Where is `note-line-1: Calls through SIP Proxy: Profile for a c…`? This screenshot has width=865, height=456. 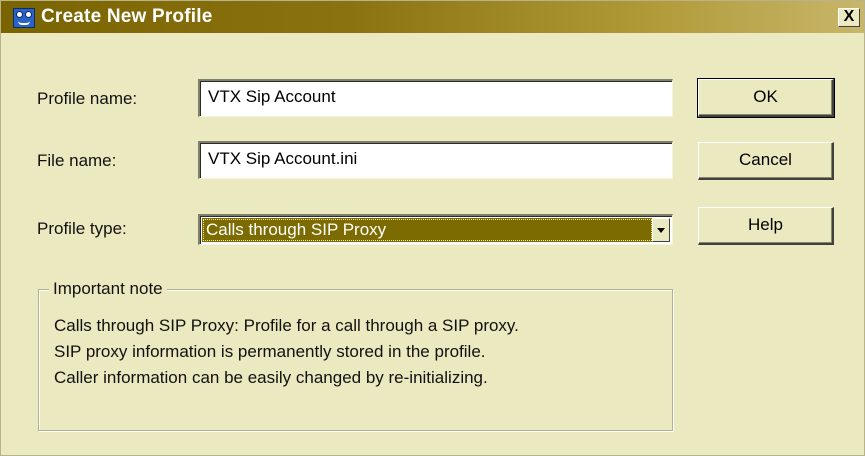
note-line-1: Calls through SIP Proxy: Profile for a c… is located at coordinates (286, 325).